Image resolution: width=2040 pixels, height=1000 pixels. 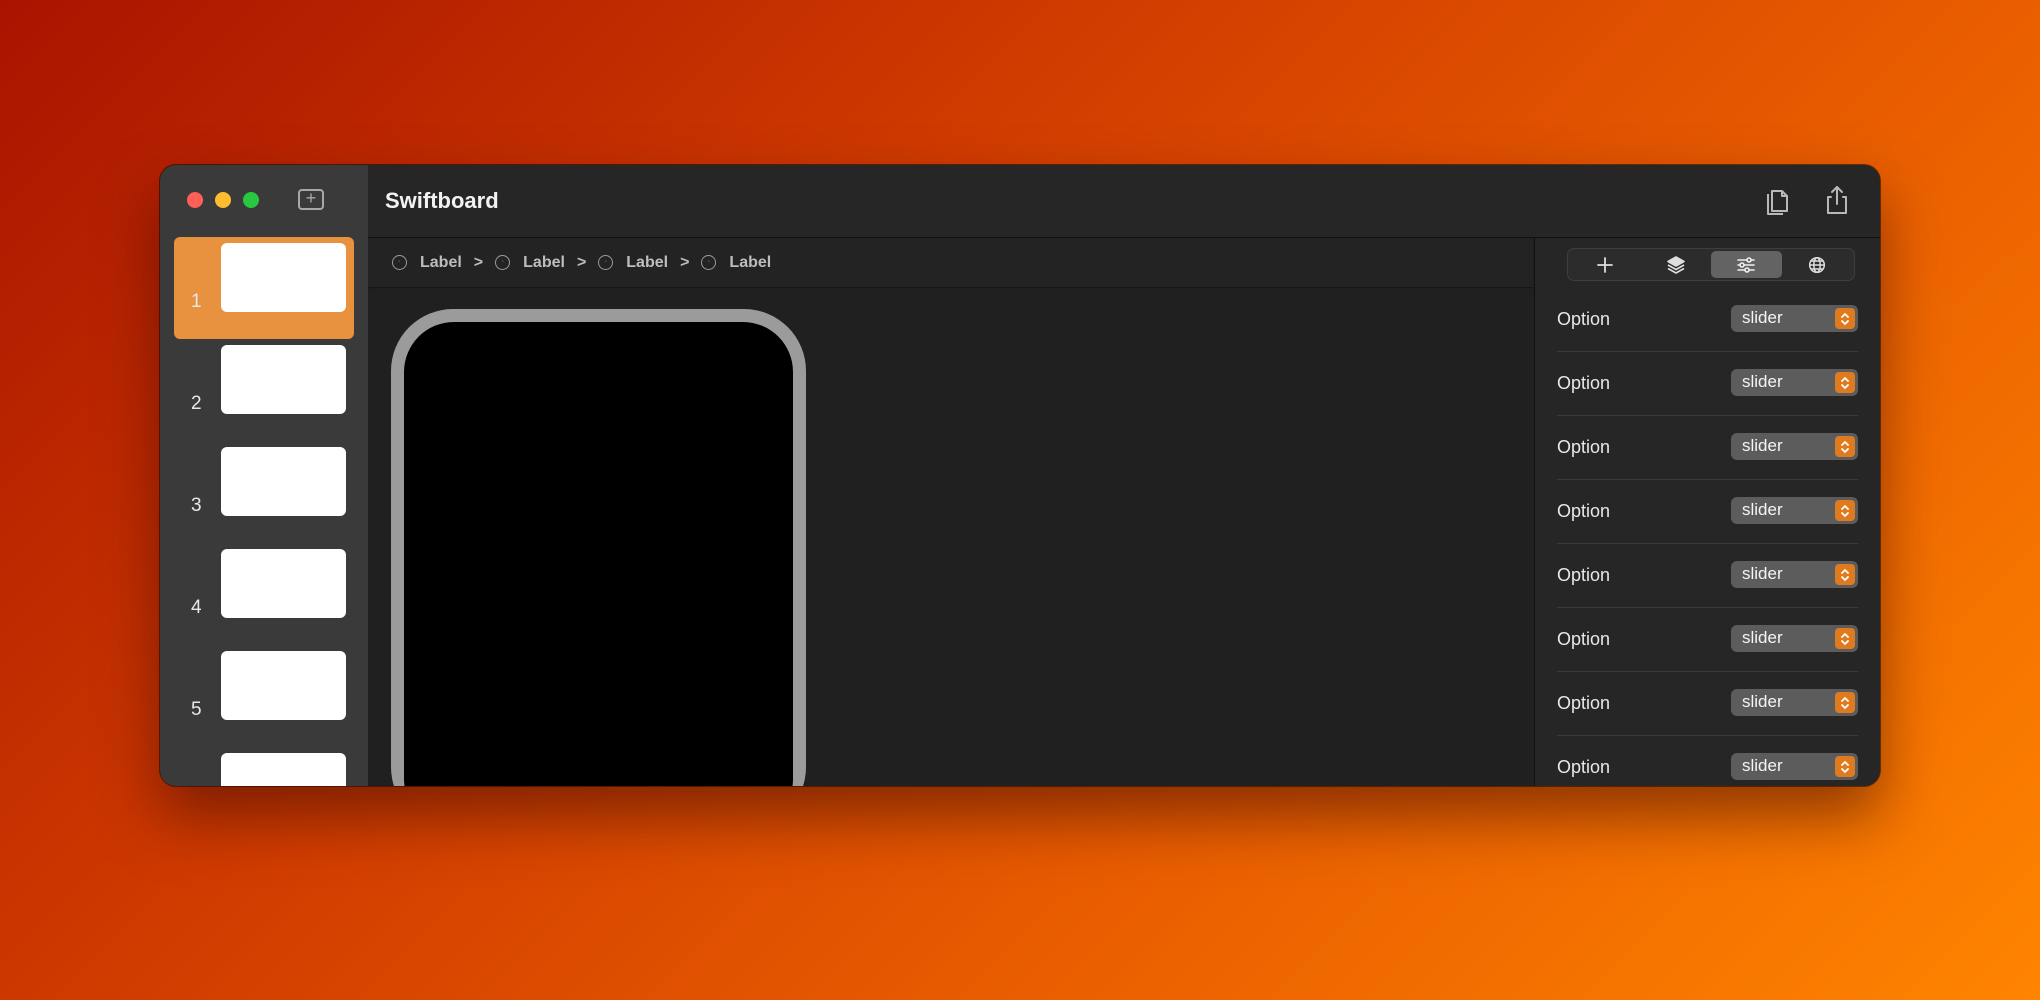 I want to click on share-icon, so click(x=1837, y=200).